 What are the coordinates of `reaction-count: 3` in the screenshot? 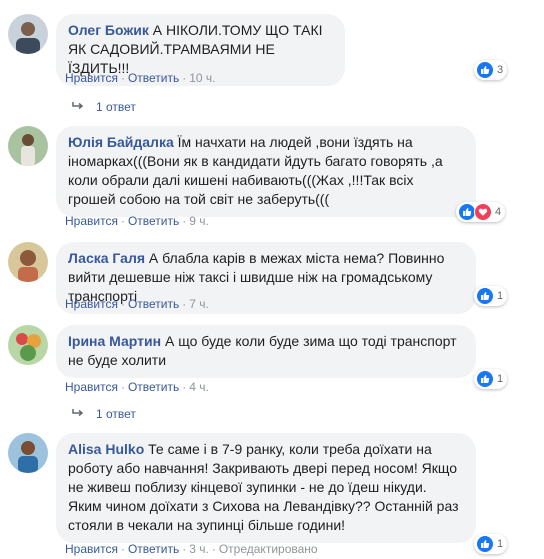 It's located at (500, 70).